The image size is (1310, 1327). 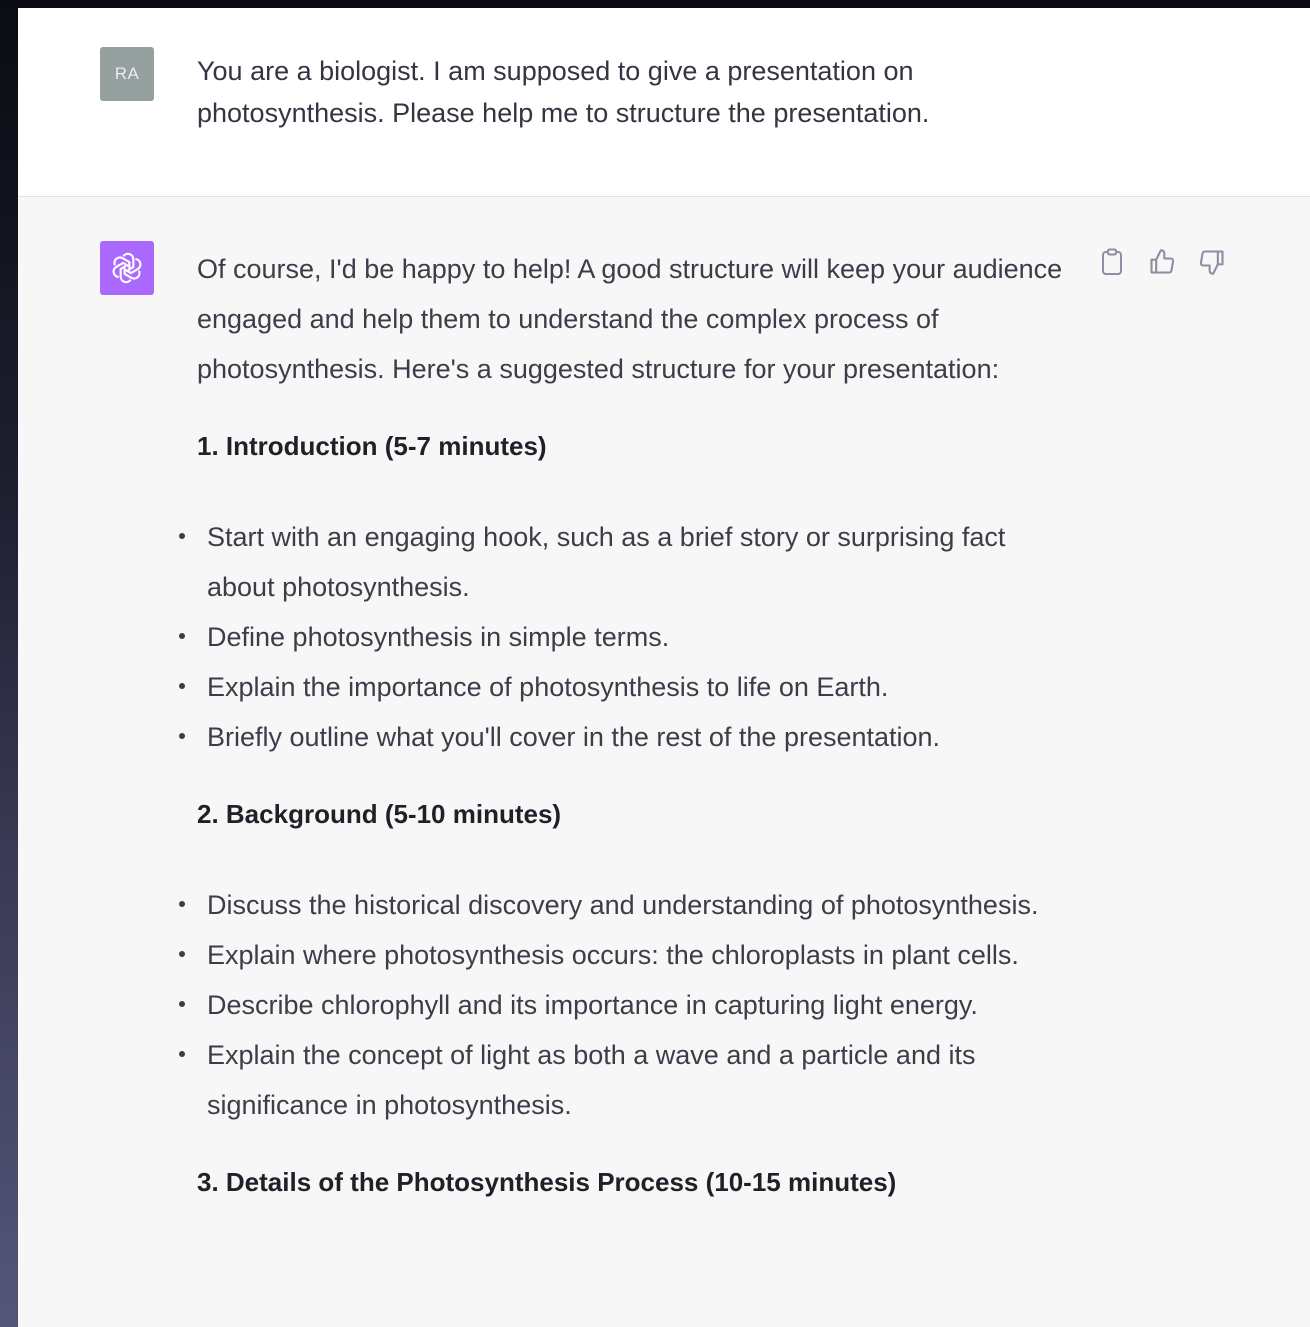 I want to click on list-item: Define photosynthesis in simple terms., so click(x=628, y=637).